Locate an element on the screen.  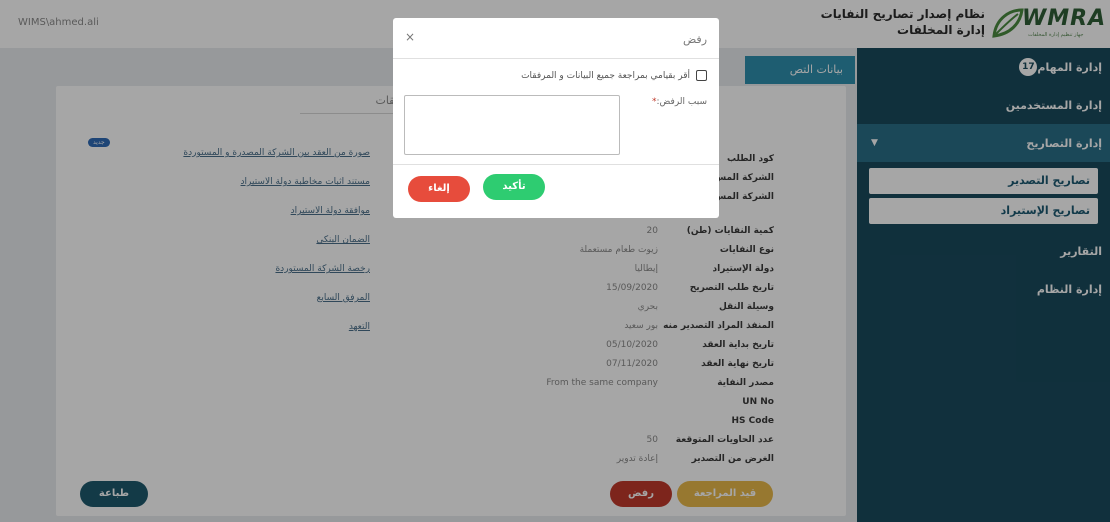
reason-label-text: سبب الرفض: is located at coordinates (681, 102).